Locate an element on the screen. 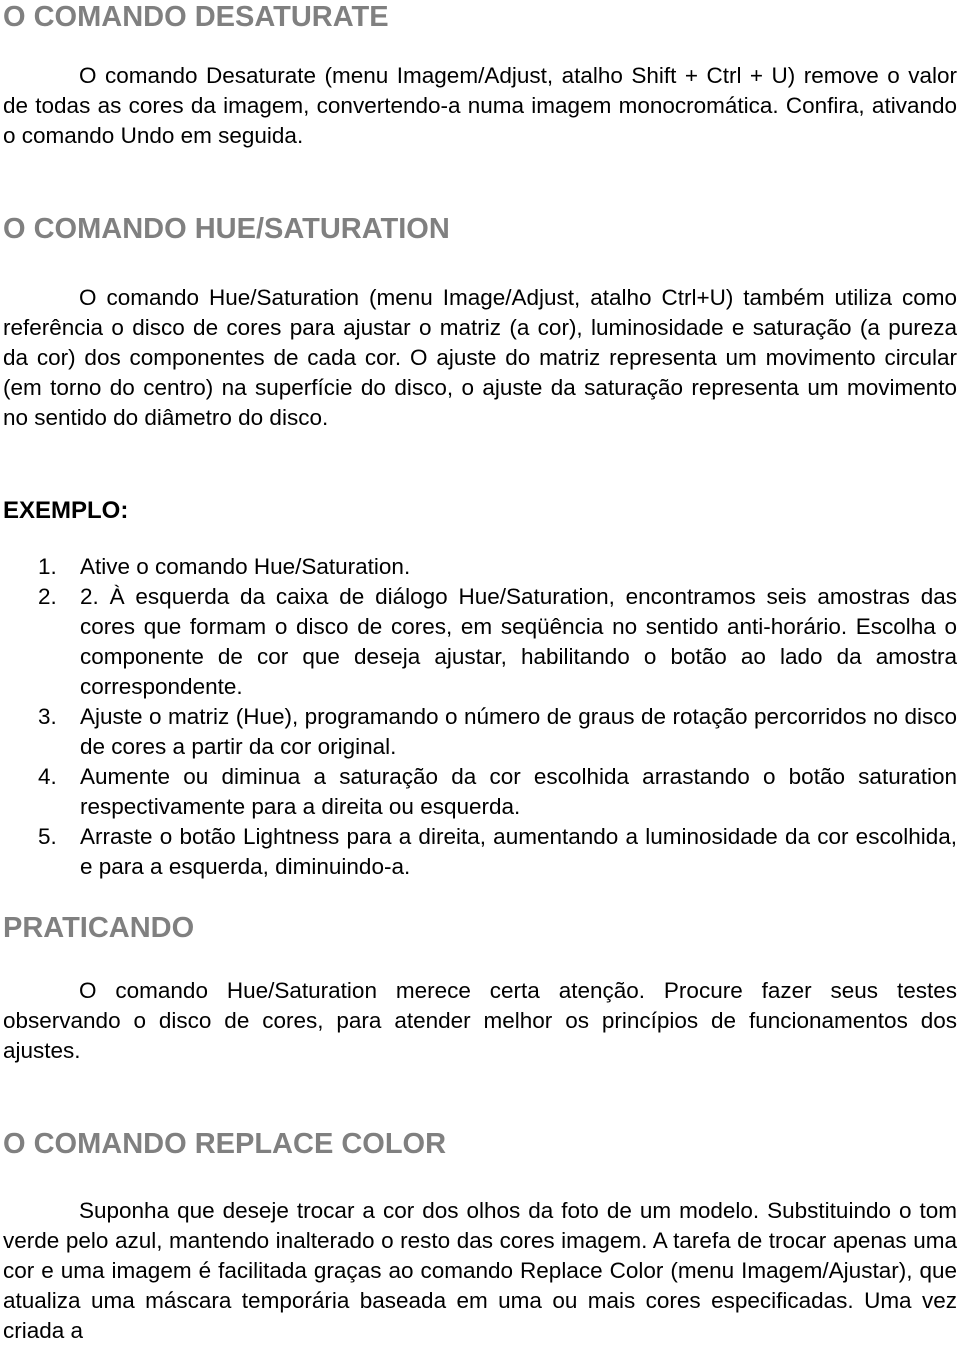 This screenshot has width=960, height=1346. step-number: 2. is located at coordinates (47, 596).